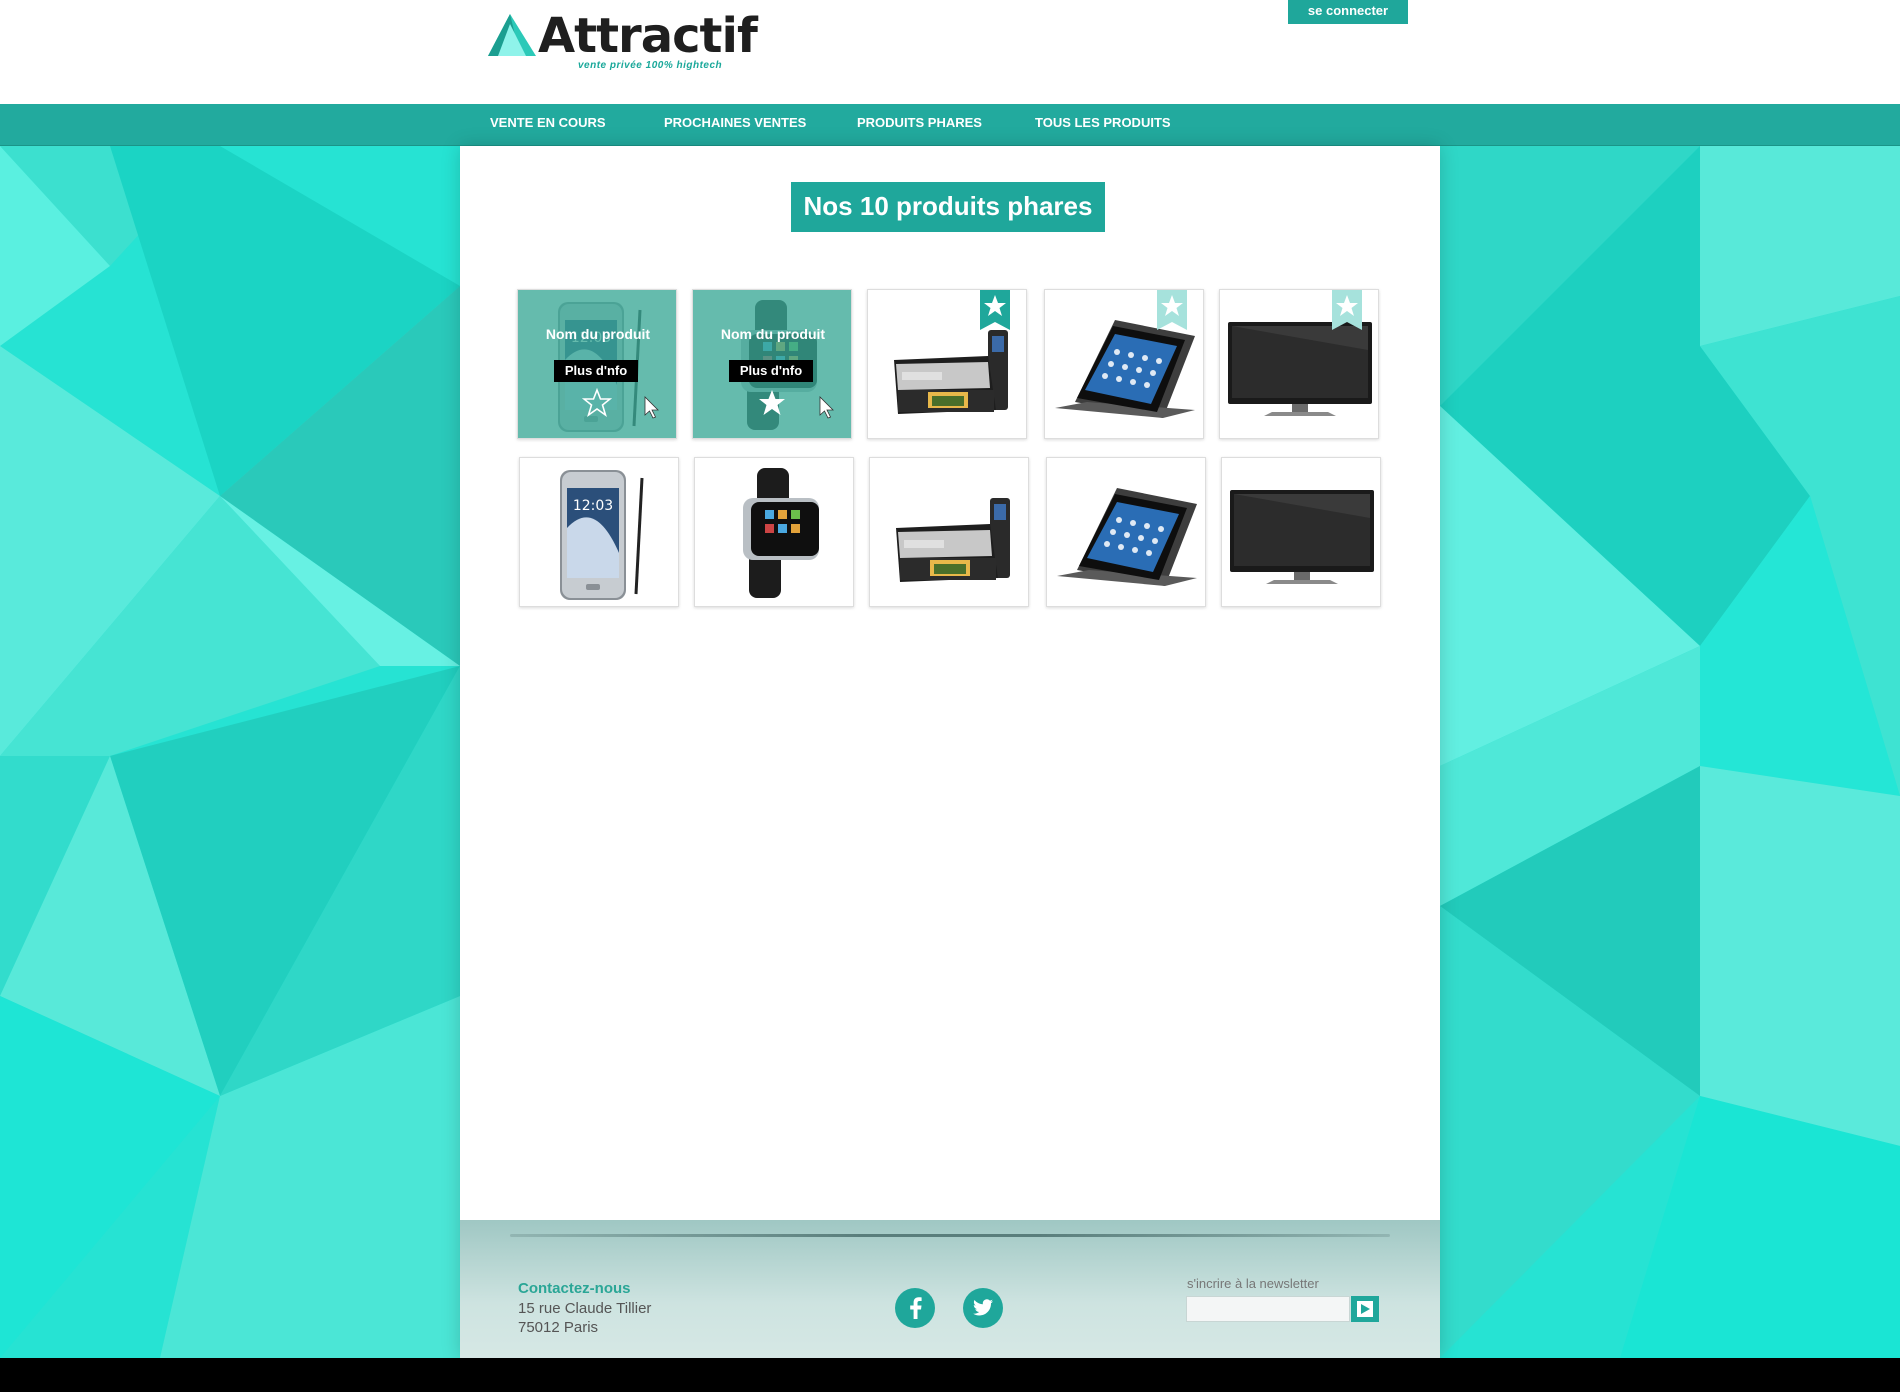 The image size is (1900, 1392). I want to click on page-title: Nos 10 produits phares, so click(948, 207).